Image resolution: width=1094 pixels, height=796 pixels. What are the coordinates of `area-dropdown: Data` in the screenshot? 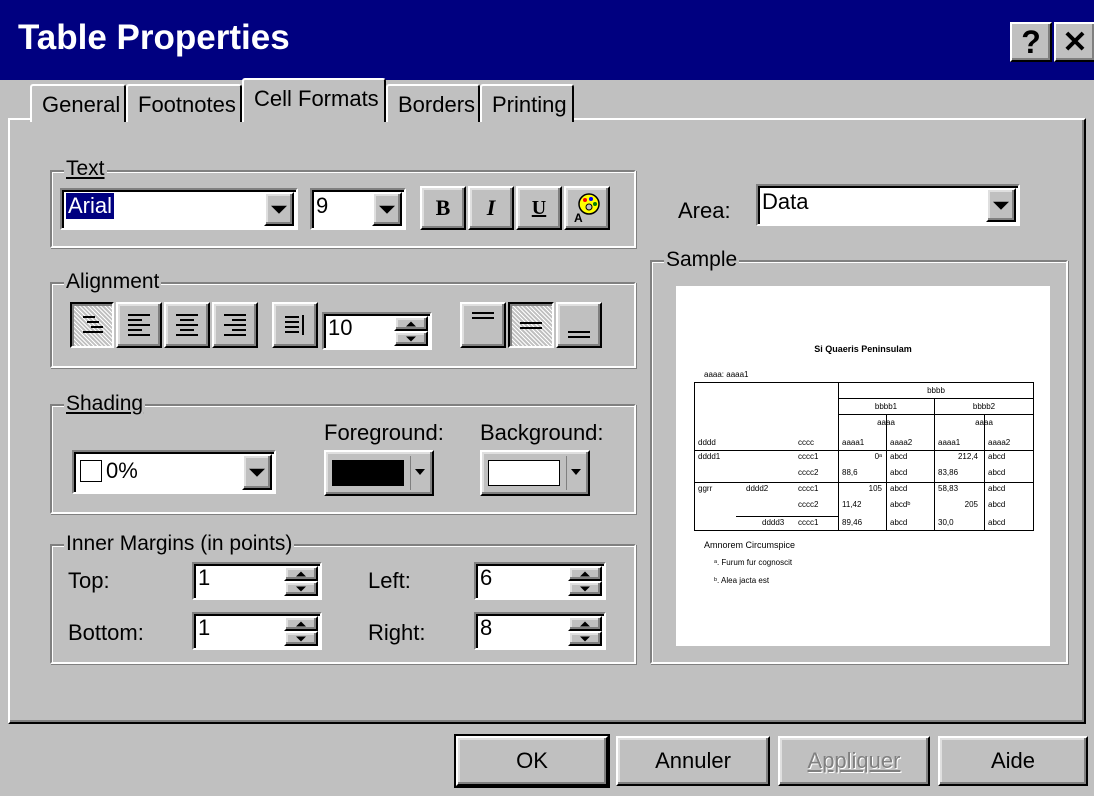 It's located at (888, 205).